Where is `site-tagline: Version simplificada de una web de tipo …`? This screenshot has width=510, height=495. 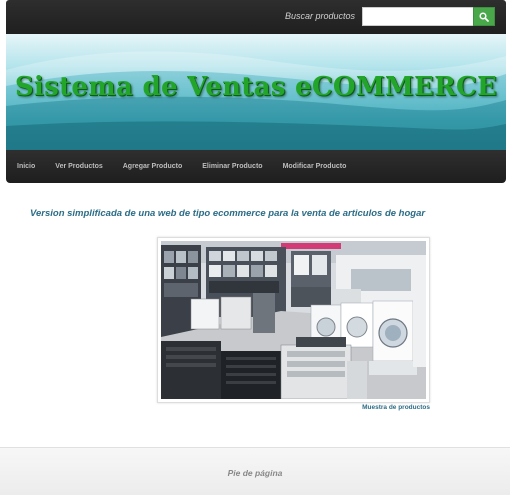 site-tagline: Version simplificada de una web de tipo … is located at coordinates (228, 213).